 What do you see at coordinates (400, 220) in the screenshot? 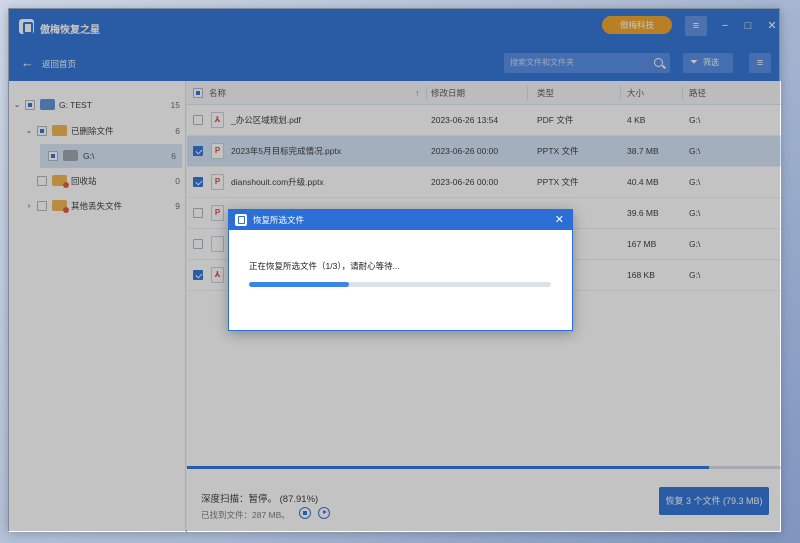
I see `dialog-title-bar: 恢复所选文件 ✕` at bounding box center [400, 220].